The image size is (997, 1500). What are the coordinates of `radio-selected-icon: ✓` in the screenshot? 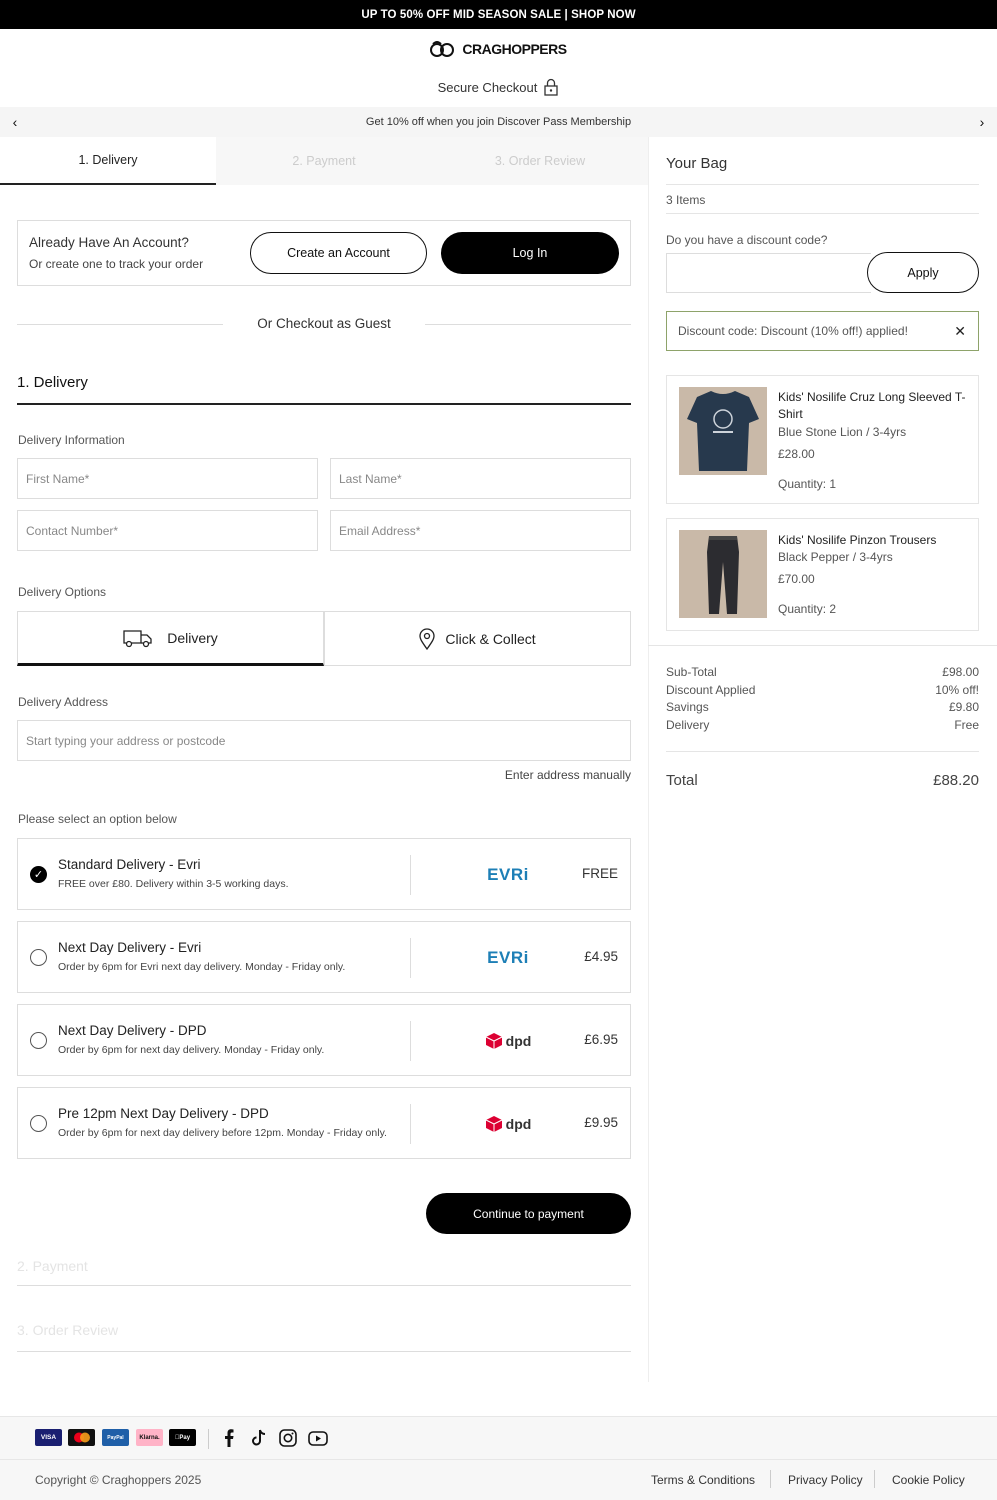 It's located at (38, 874).